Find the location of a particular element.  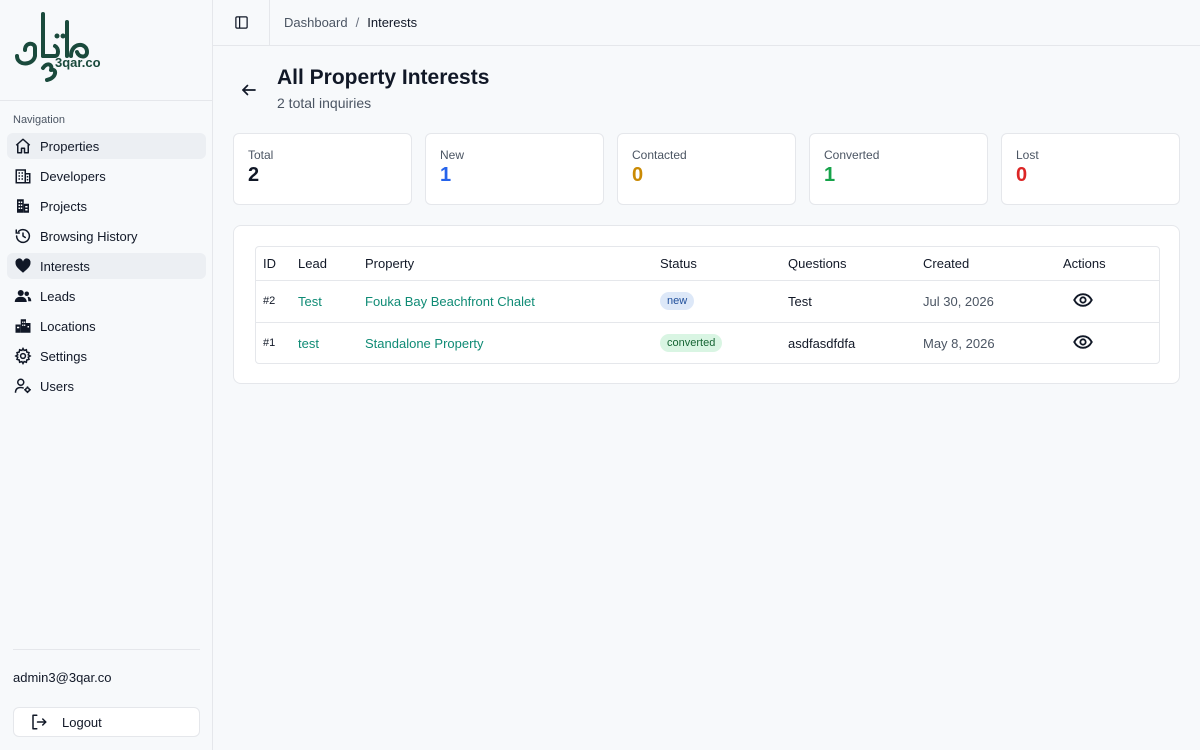

sidebar-toggle-icon is located at coordinates (241, 22).